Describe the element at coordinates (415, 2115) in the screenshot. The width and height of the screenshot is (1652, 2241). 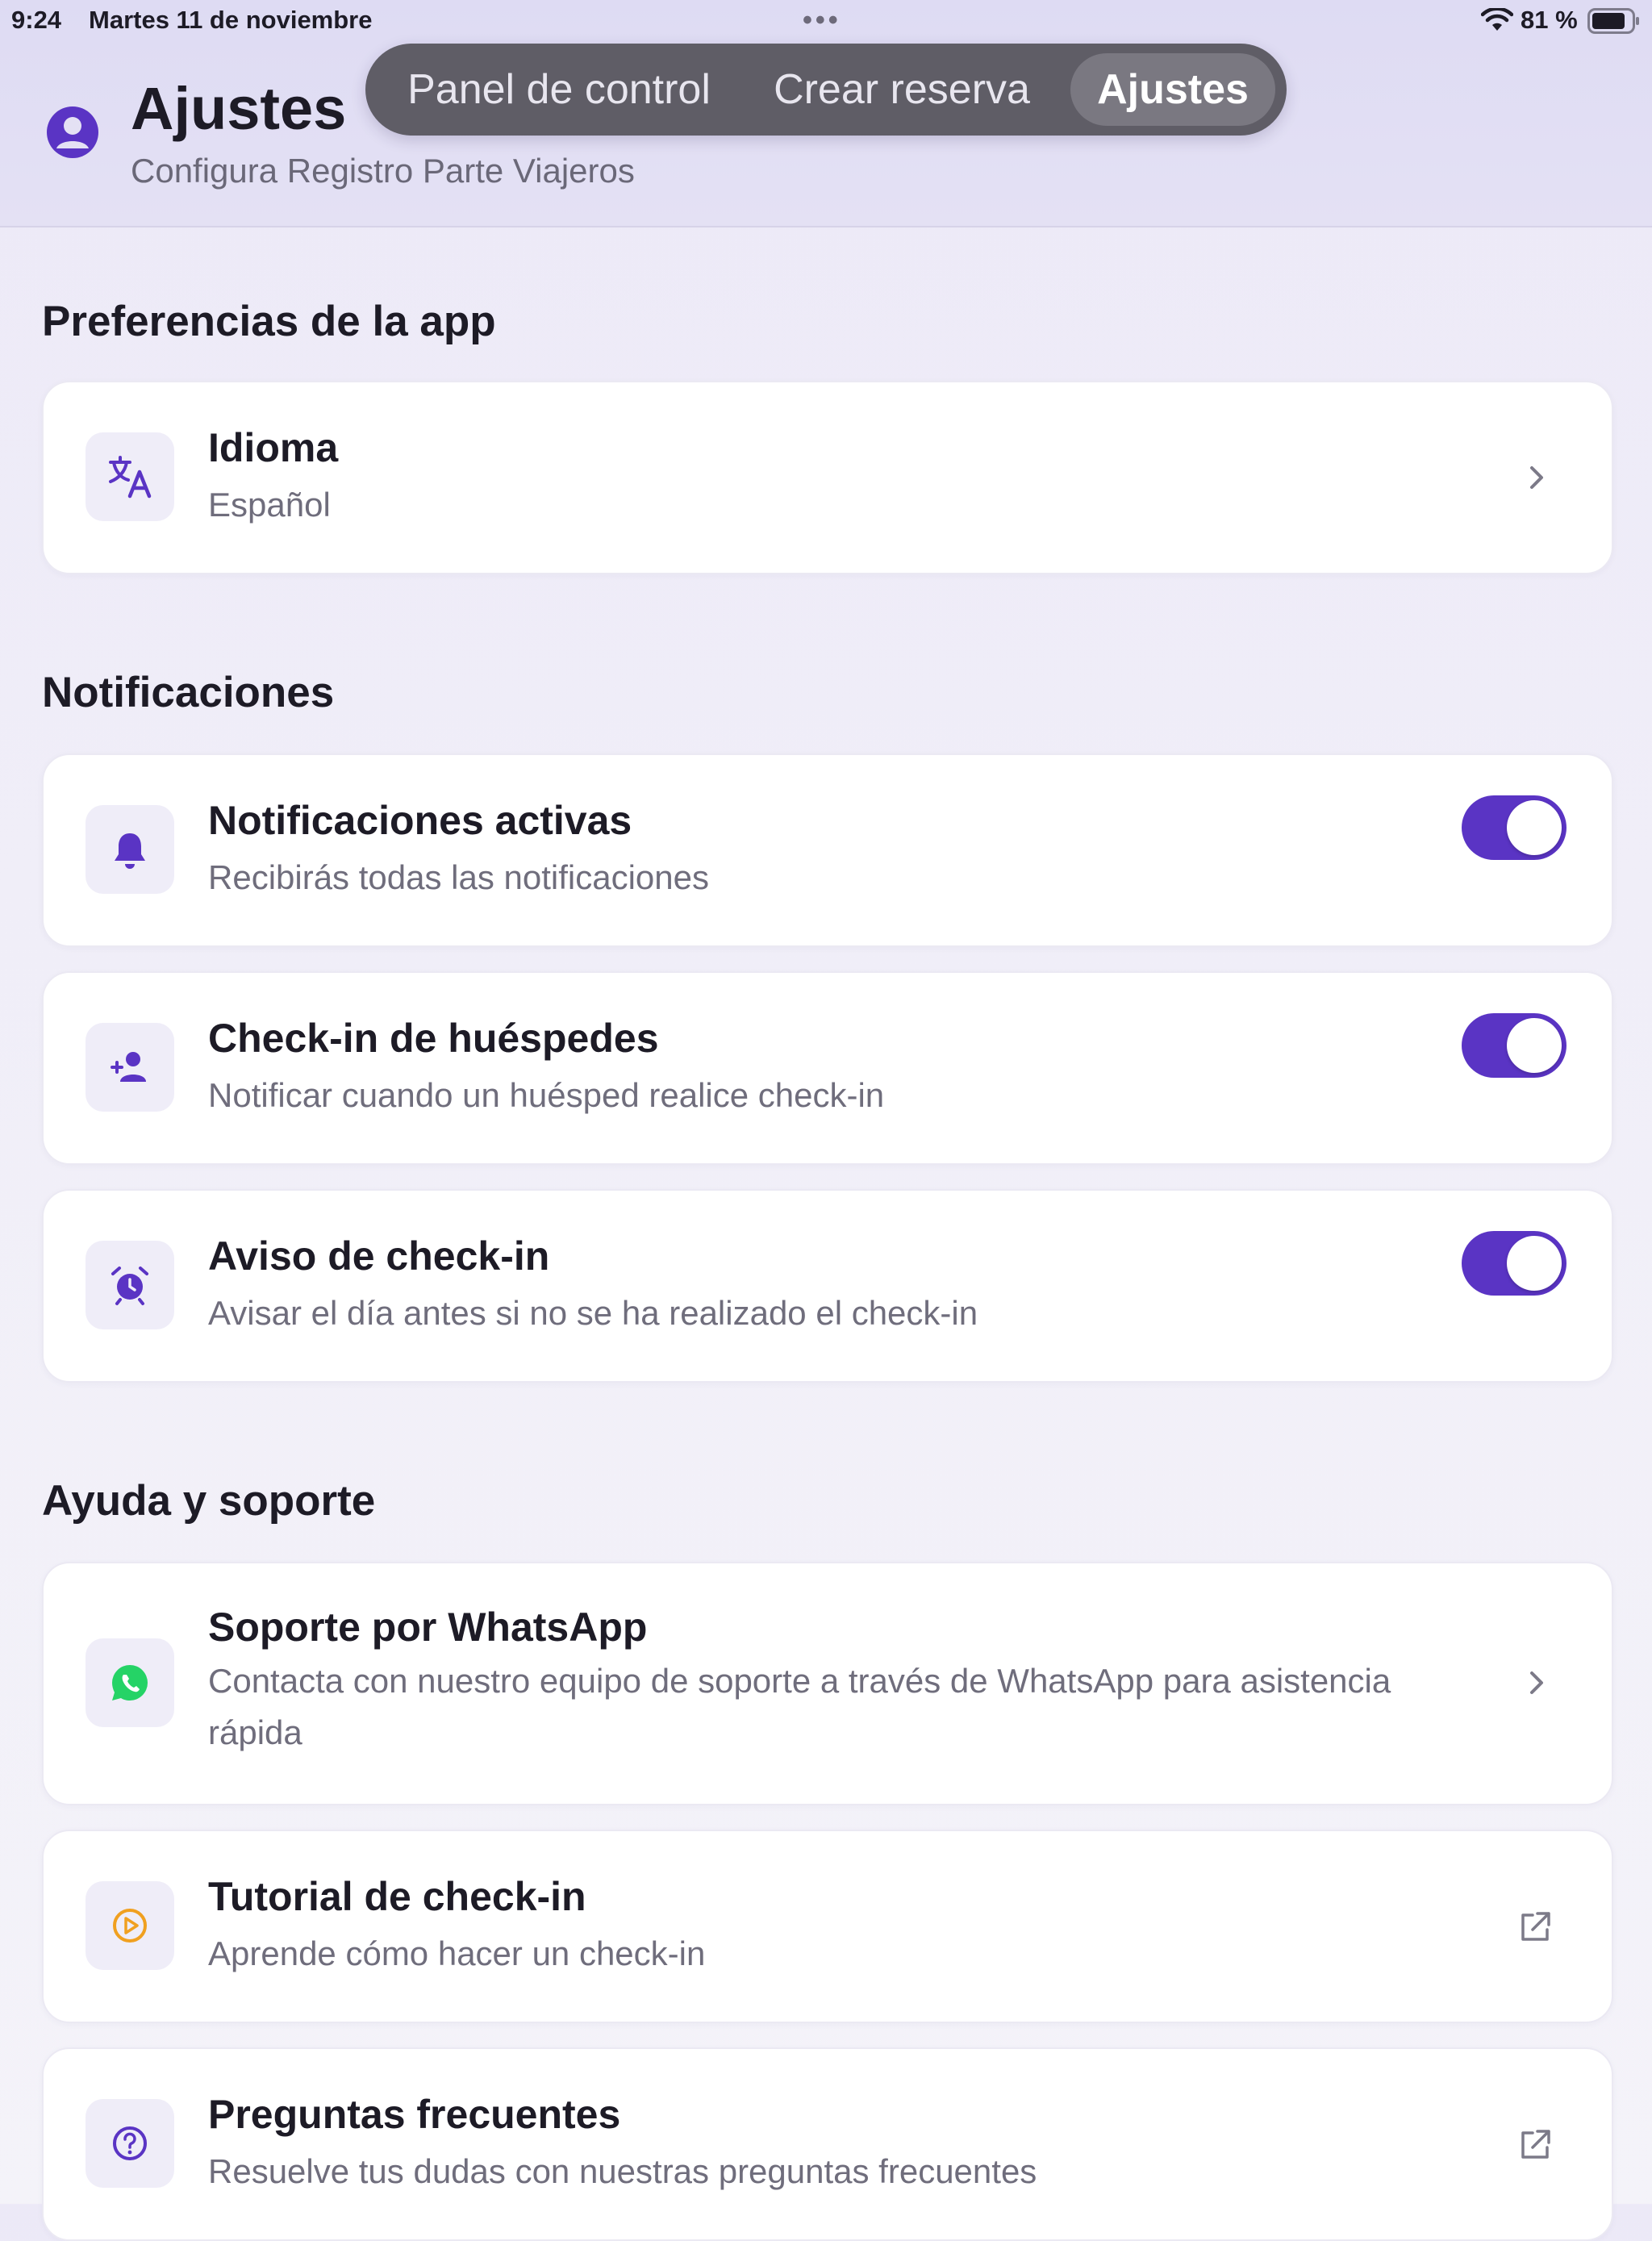
I see `row-title: Preguntas frecuentes` at that location.